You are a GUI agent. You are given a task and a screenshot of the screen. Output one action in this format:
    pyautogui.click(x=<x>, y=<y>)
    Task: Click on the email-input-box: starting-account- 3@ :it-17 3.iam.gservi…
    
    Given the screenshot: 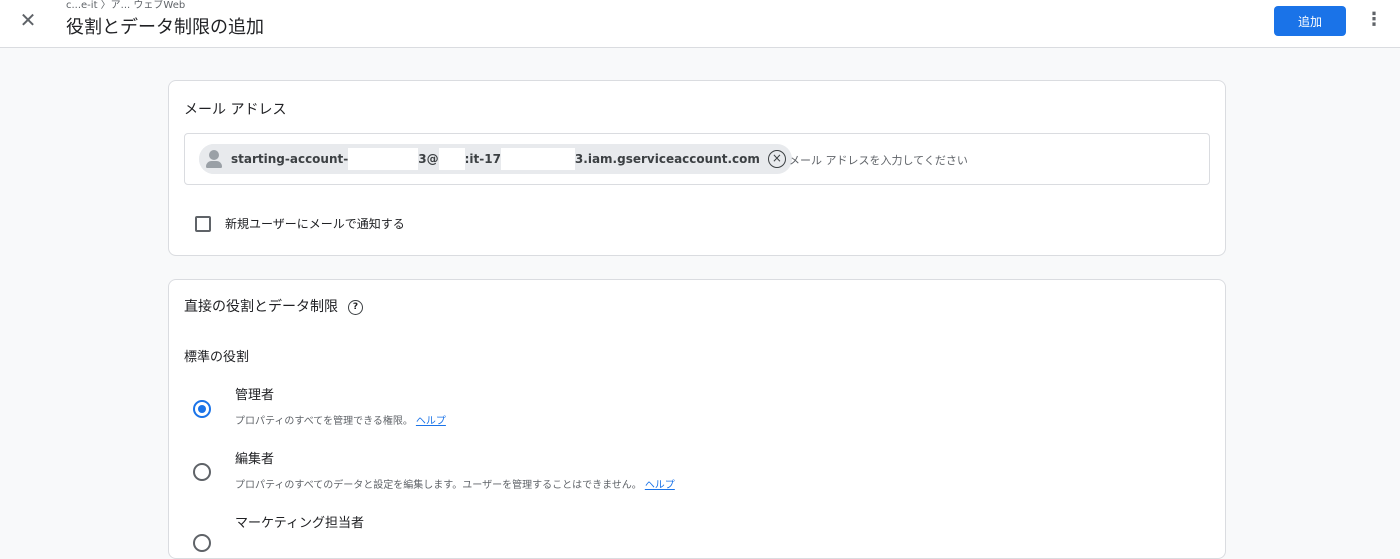 What is the action you would take?
    pyautogui.click(x=697, y=159)
    